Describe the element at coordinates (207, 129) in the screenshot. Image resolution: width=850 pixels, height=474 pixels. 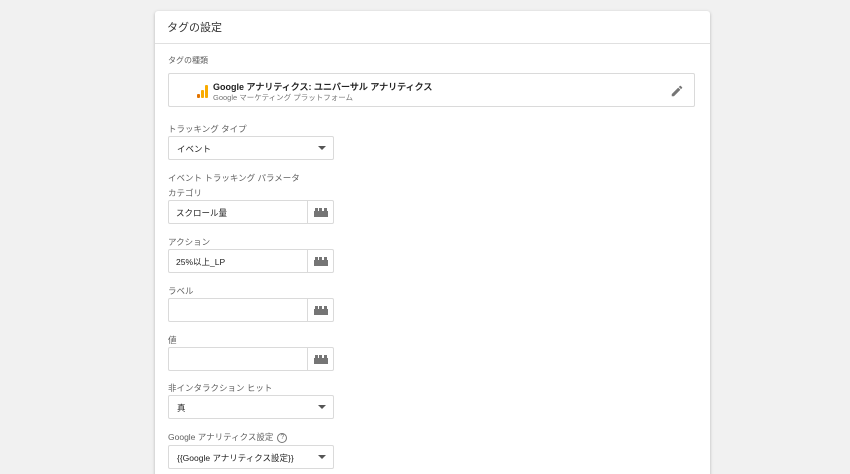
I see `tracking-type-label: トラッキング タイプ` at that location.